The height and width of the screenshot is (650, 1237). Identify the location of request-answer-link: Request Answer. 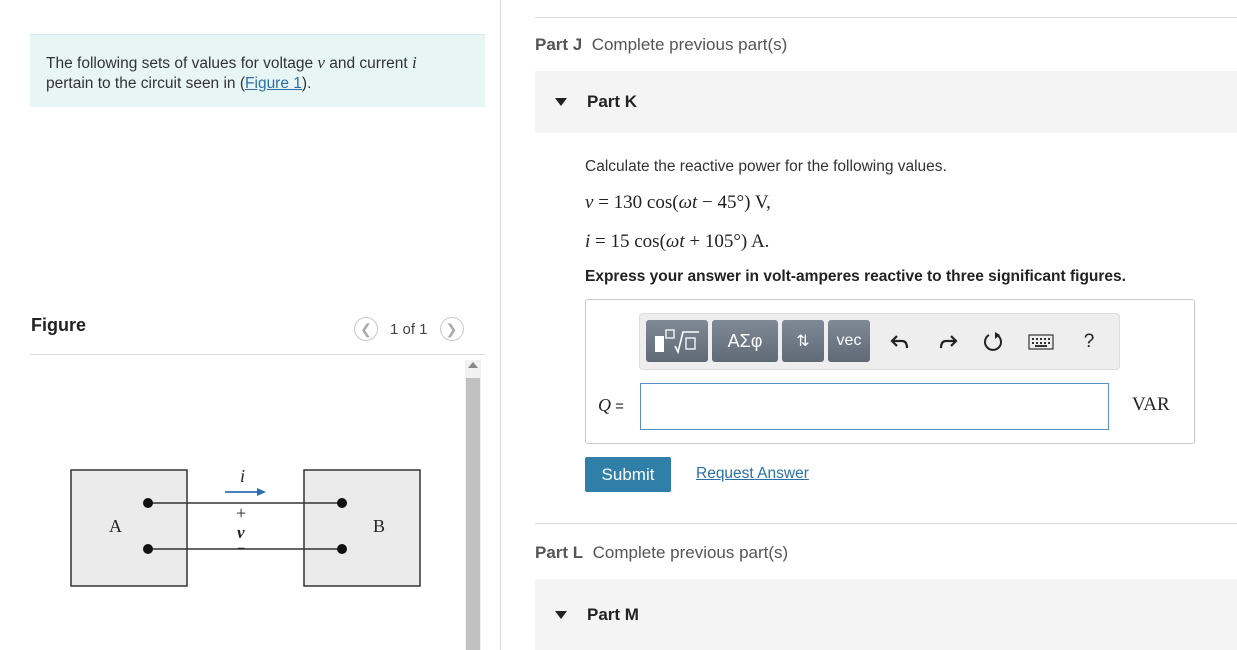
(752, 474).